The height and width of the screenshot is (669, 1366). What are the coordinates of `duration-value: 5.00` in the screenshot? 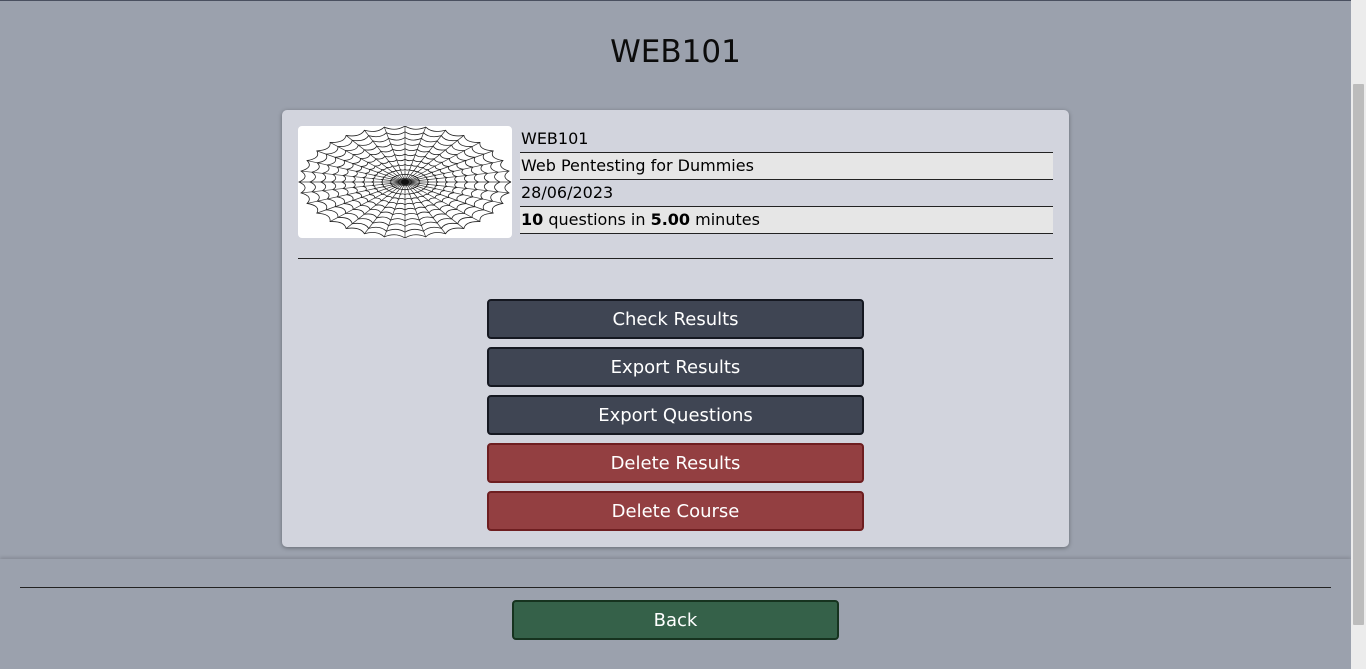 It's located at (670, 219).